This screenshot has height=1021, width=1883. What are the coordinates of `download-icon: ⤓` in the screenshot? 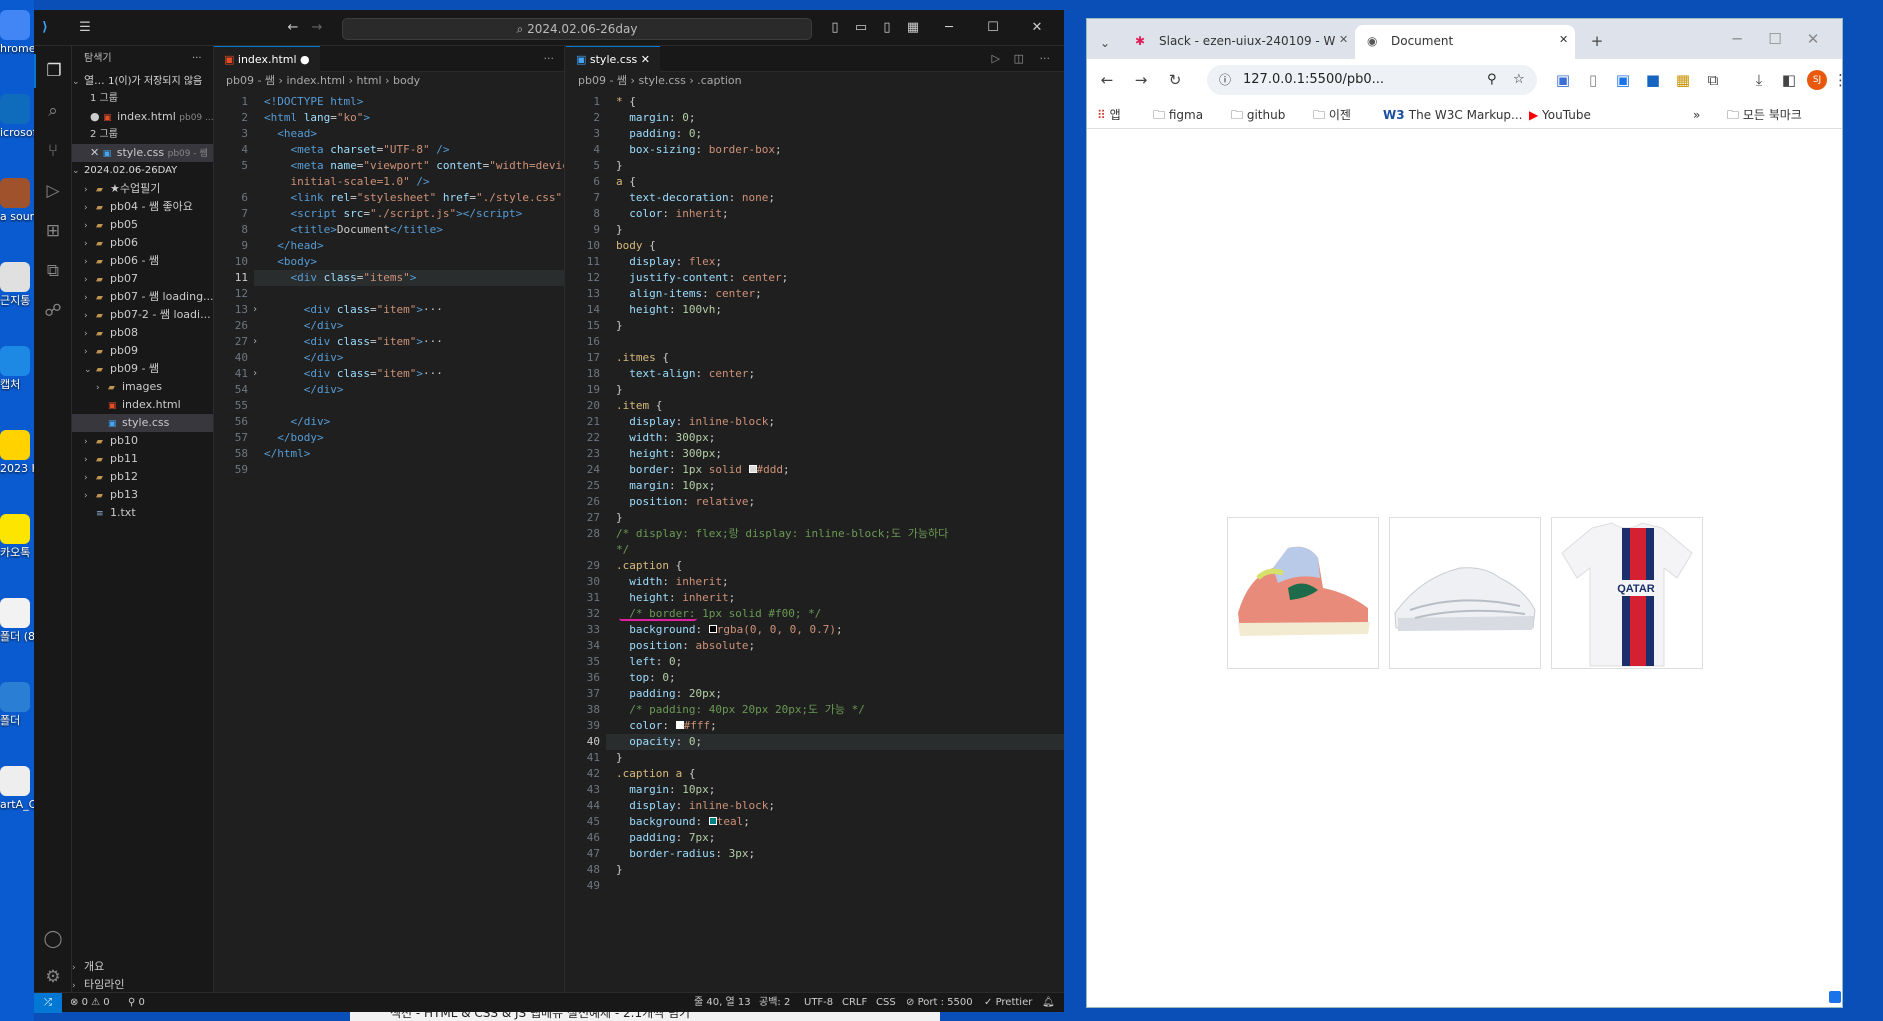 It's located at (1759, 80).